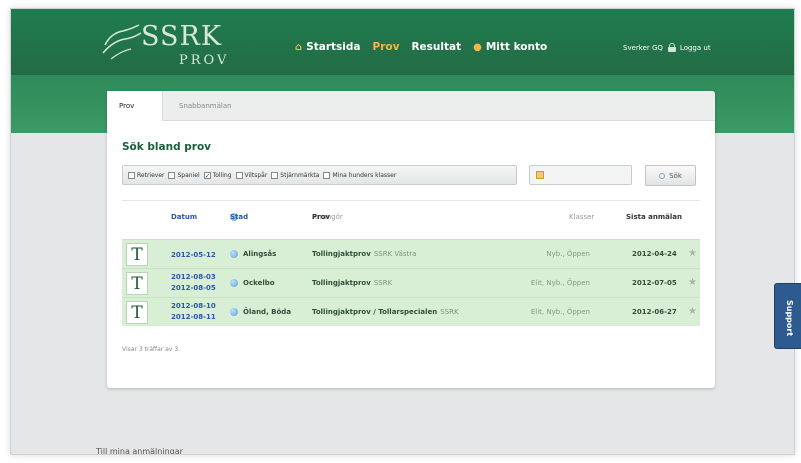 This screenshot has height=463, width=801. Describe the element at coordinates (411, 200) in the screenshot. I see `divider` at that location.